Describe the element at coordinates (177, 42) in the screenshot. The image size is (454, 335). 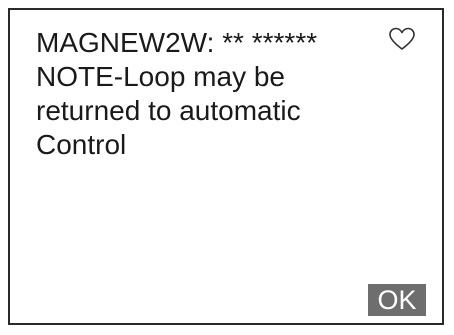
I see `message-line-1: MAGNEW2W: ** ******` at that location.